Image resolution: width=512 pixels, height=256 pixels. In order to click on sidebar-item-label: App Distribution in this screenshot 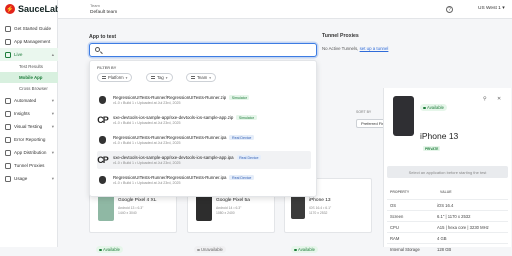, I will do `click(30, 152)`.